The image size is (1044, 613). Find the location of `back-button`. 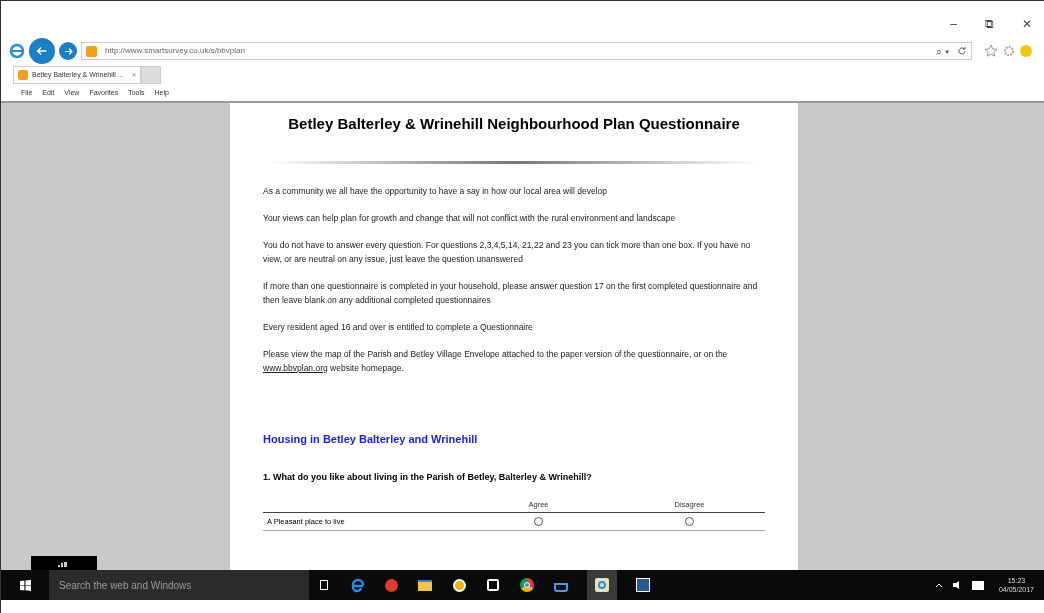

back-button is located at coordinates (42, 51).